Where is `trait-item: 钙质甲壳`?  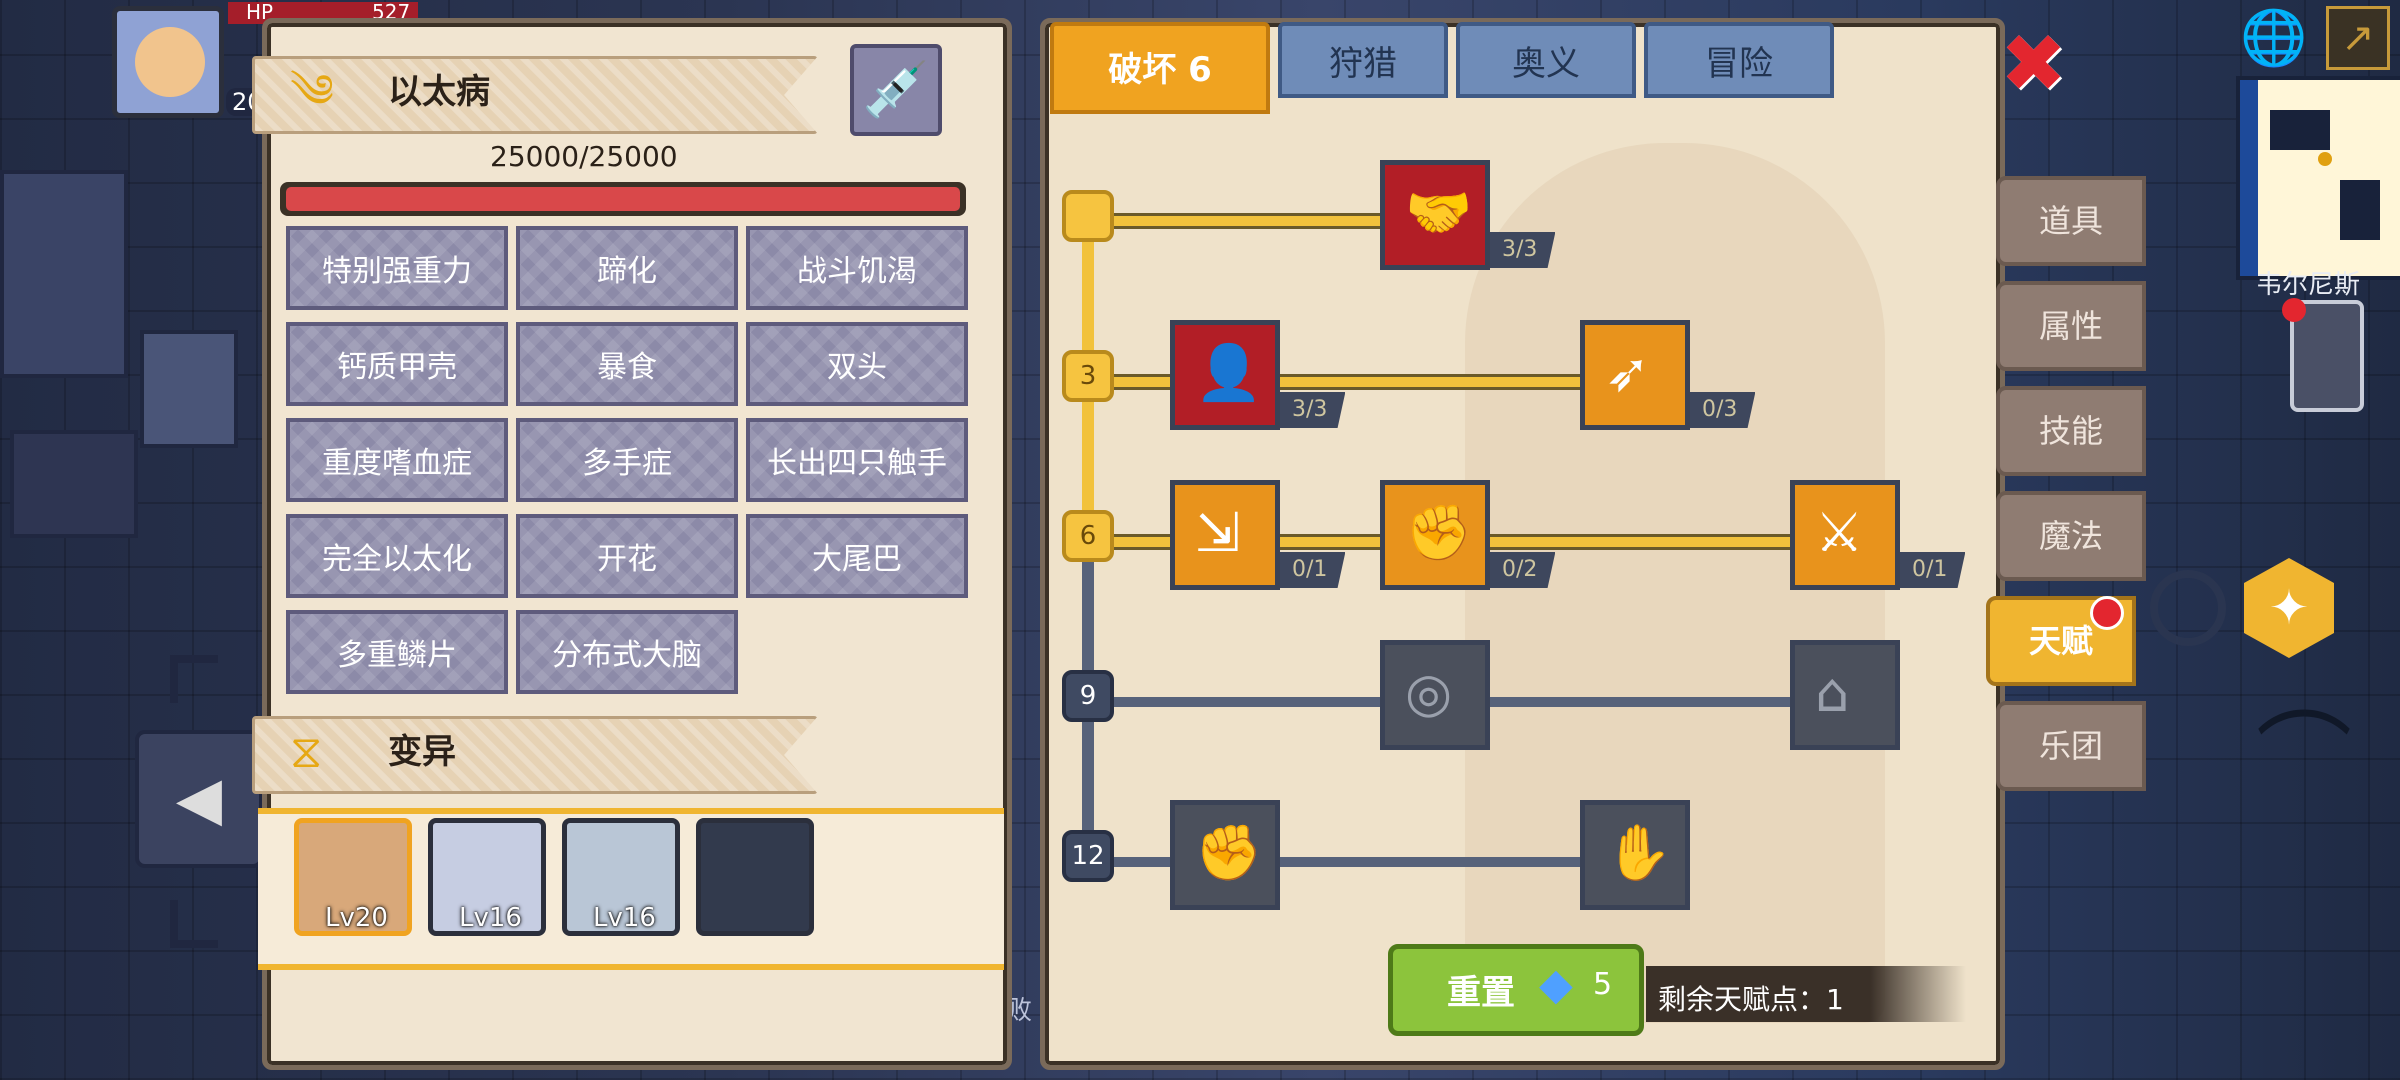
trait-item: 钙质甲壳 is located at coordinates (397, 364).